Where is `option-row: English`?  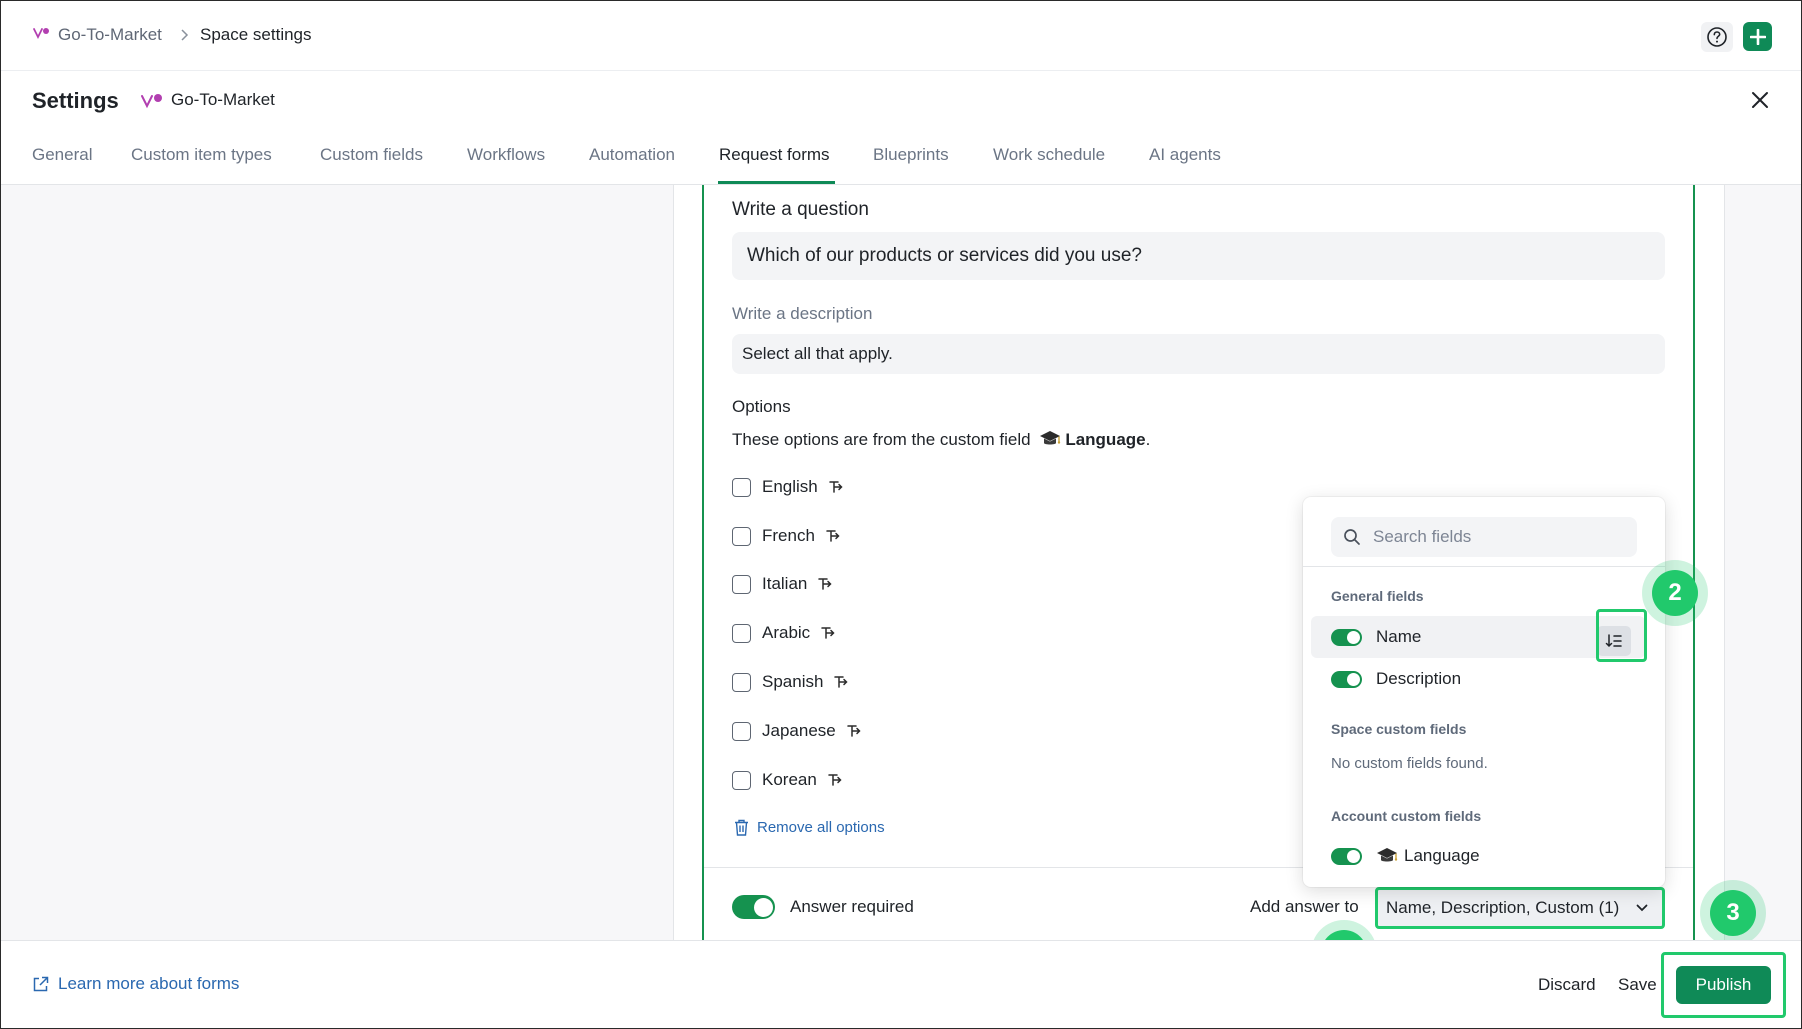 option-row: English is located at coordinates (789, 487).